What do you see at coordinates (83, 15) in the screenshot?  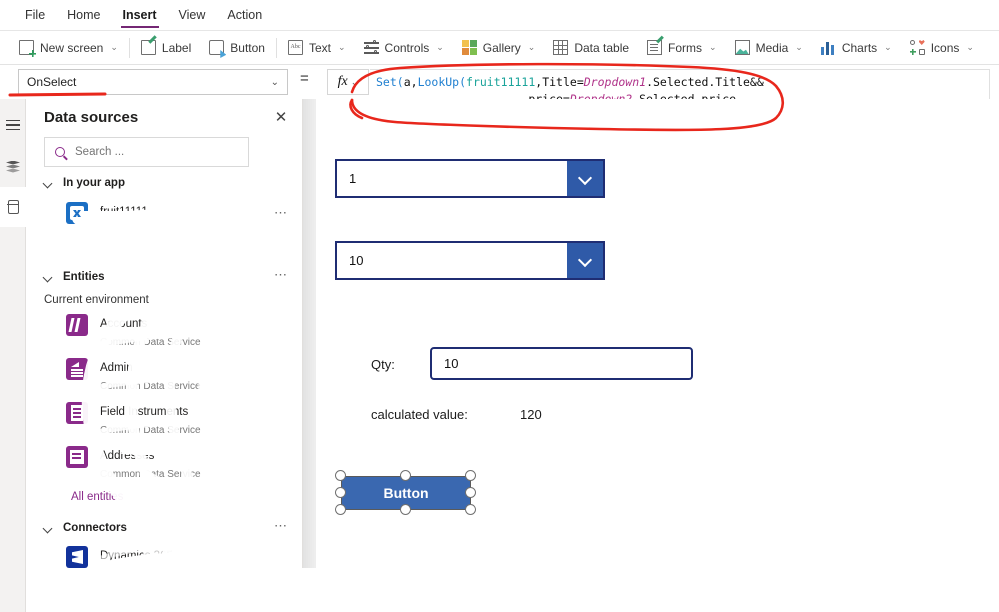 I see `menu-item-home: Home` at bounding box center [83, 15].